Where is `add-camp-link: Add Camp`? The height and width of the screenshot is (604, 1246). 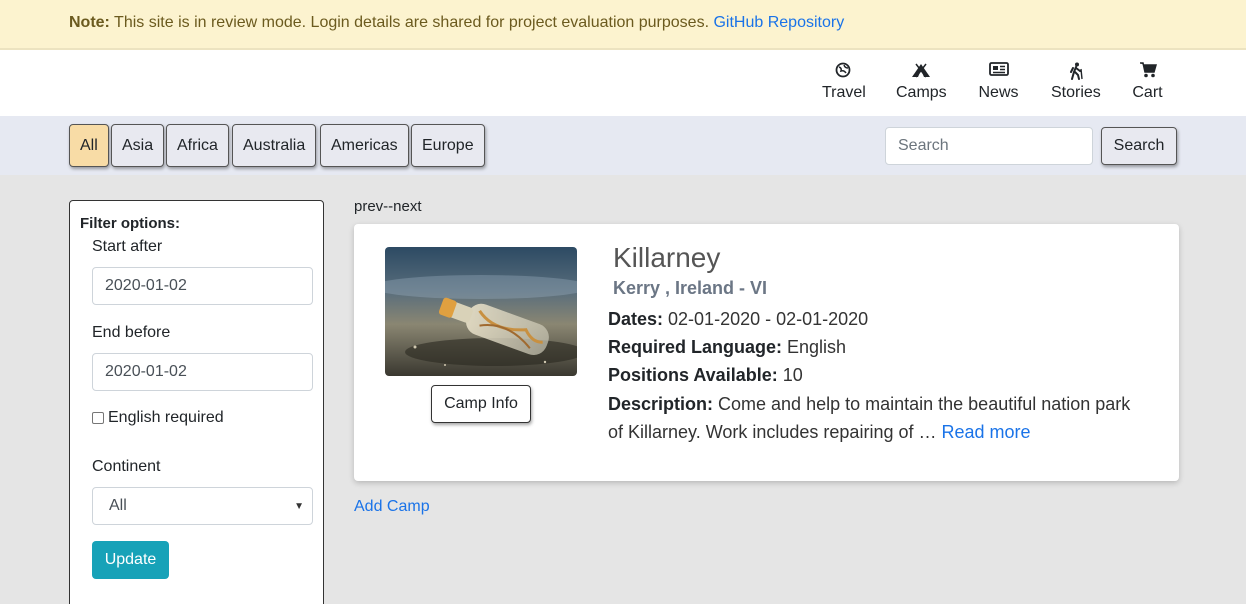
add-camp-link: Add Camp is located at coordinates (392, 507).